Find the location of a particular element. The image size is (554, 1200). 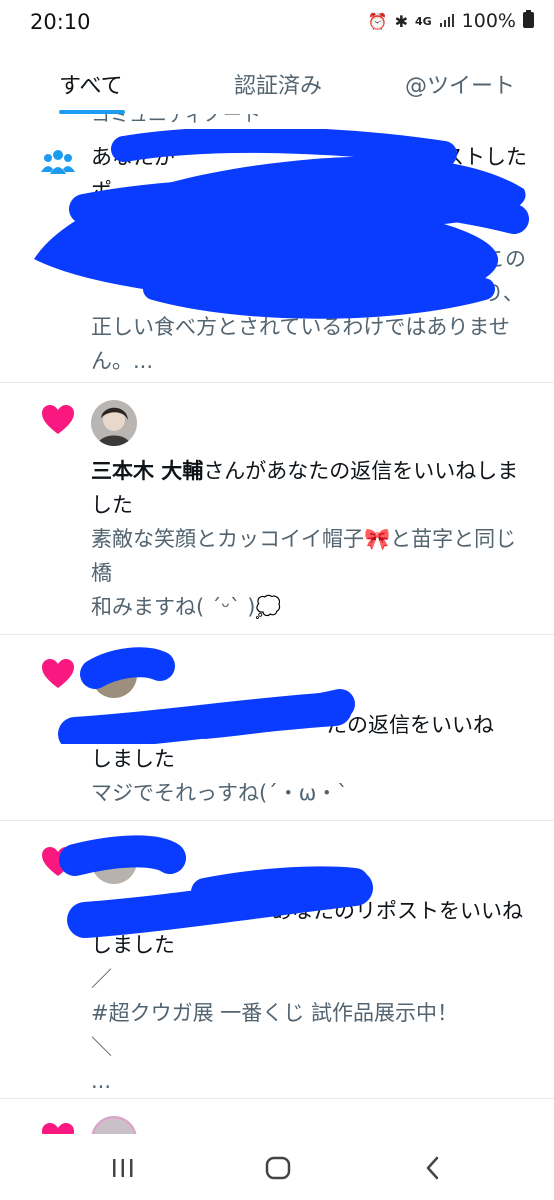

signal-icon is located at coordinates (447, 21).